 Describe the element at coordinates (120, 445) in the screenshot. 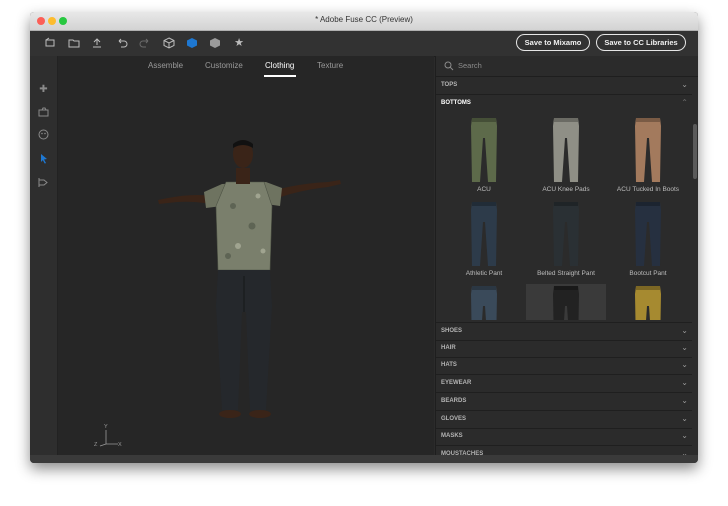

I see `axis-x-label: X` at that location.